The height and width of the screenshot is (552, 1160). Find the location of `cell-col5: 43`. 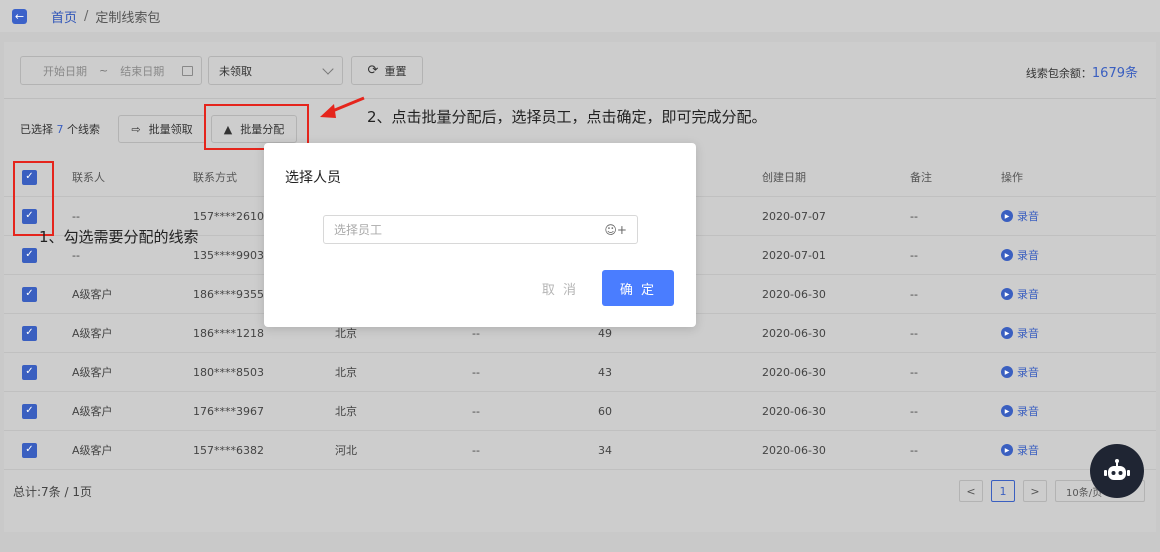

cell-col5: 43 is located at coordinates (605, 372).